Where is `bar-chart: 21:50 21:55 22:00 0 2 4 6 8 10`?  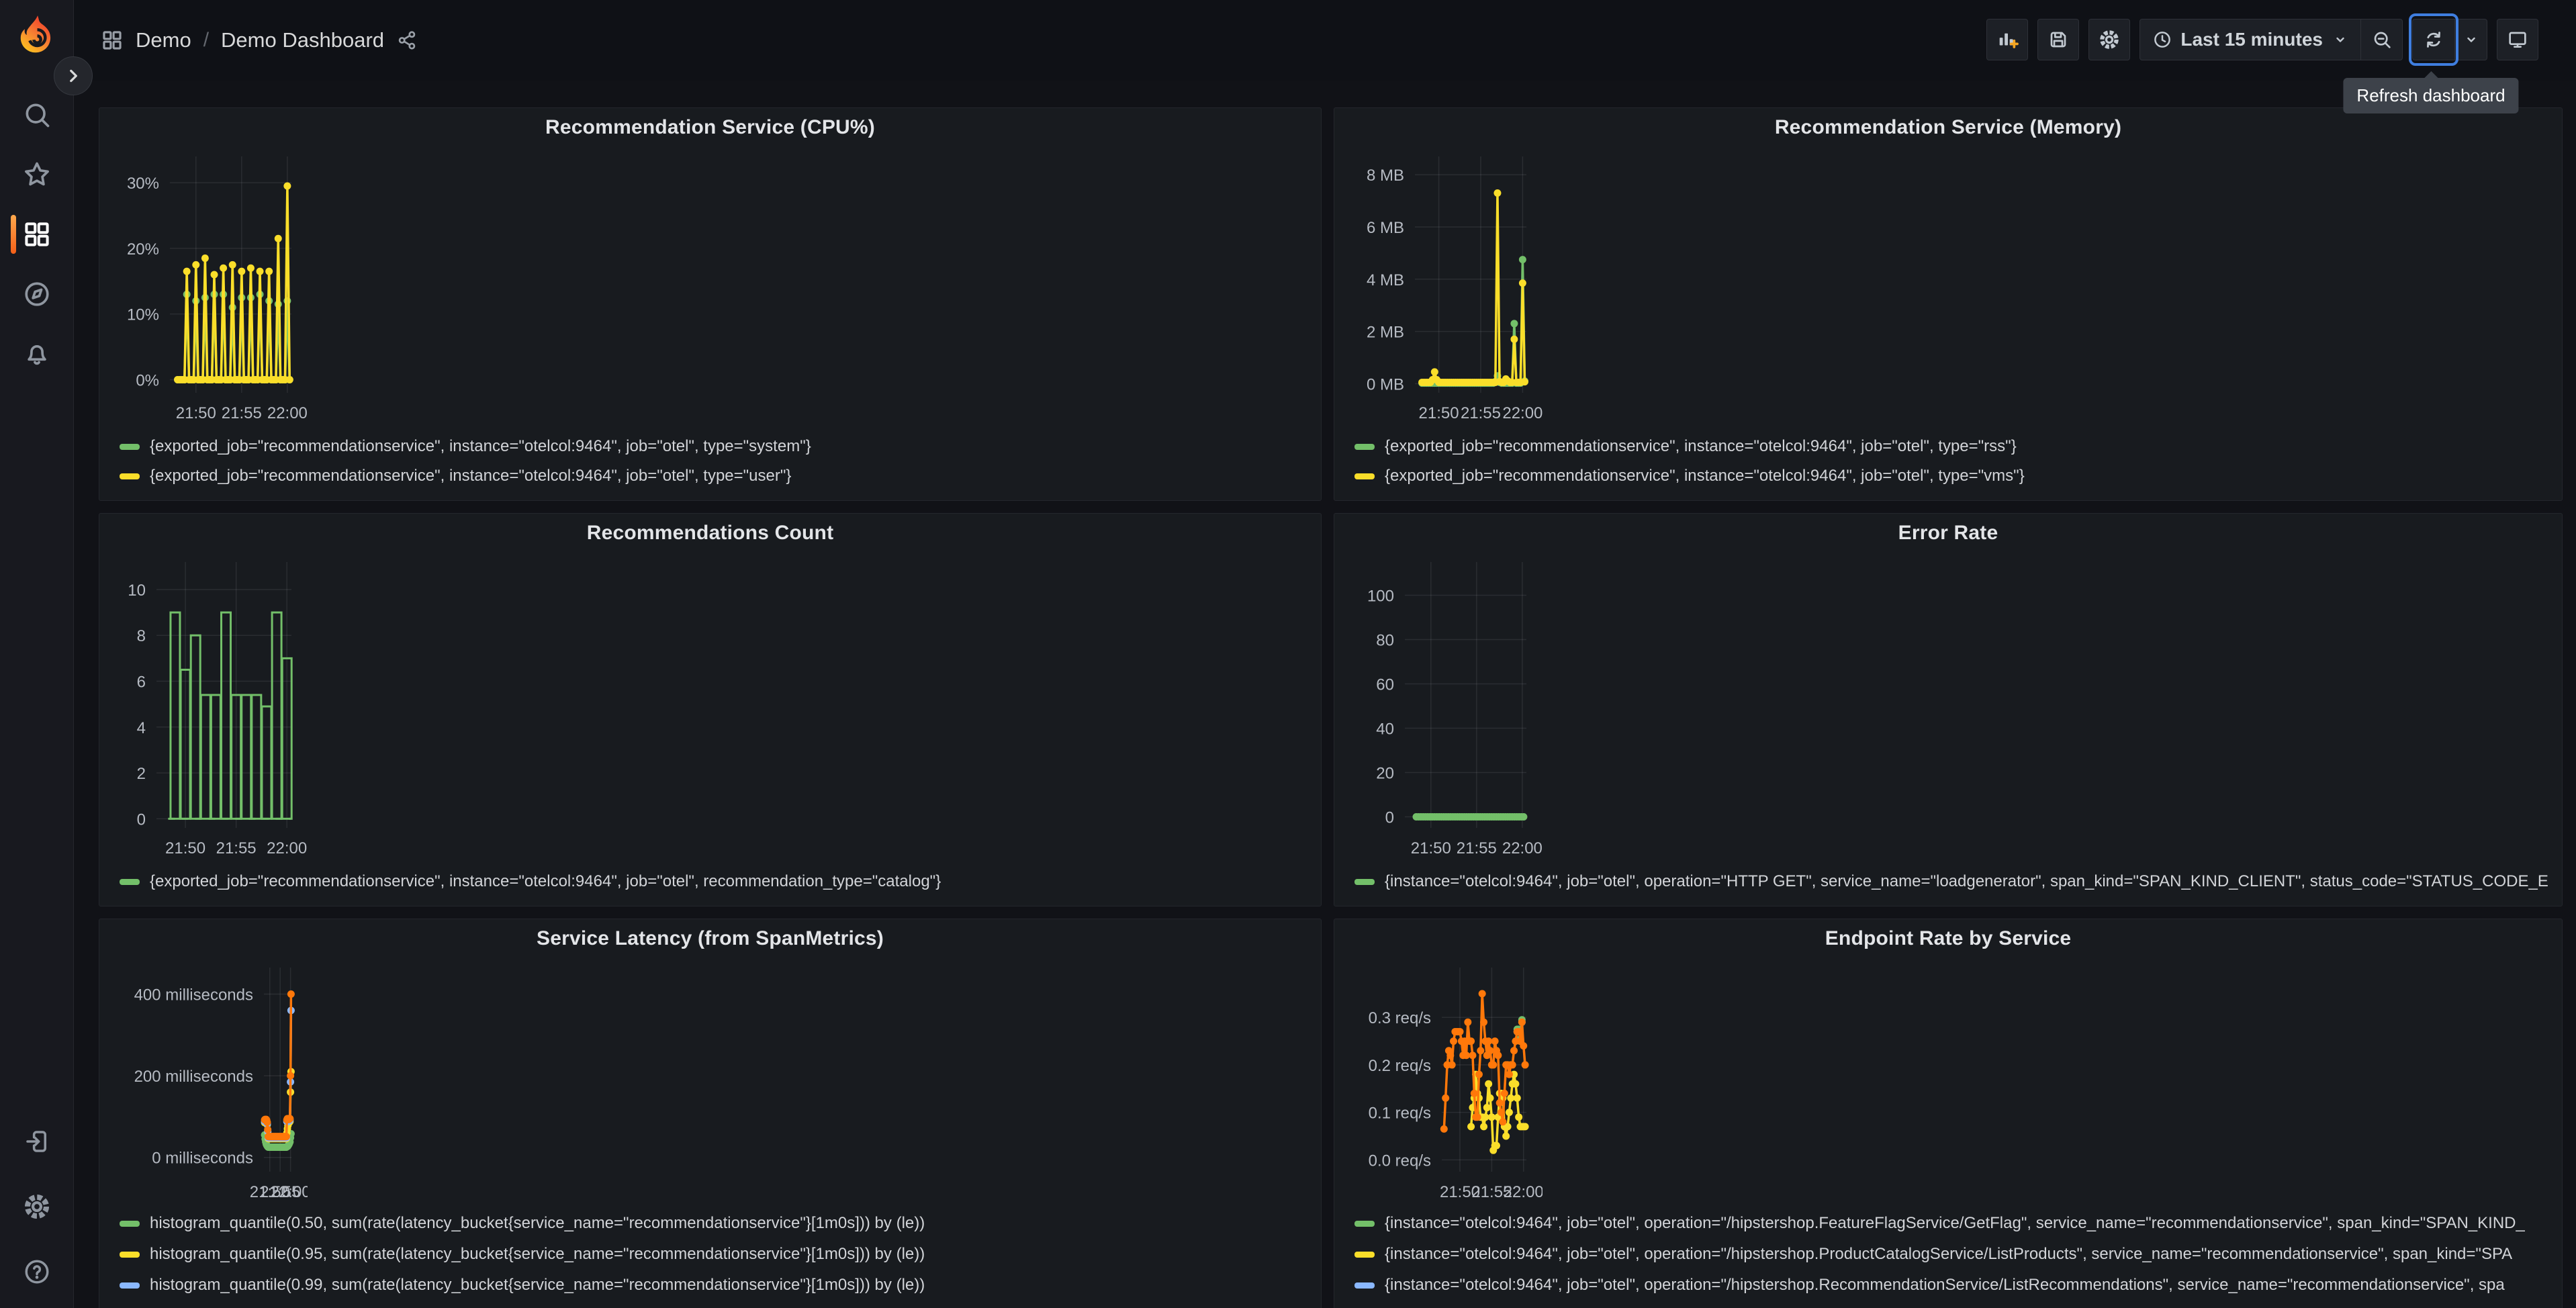
bar-chart: 21:50 21:55 22:00 0 2 4 6 8 10 is located at coordinates (207, 706).